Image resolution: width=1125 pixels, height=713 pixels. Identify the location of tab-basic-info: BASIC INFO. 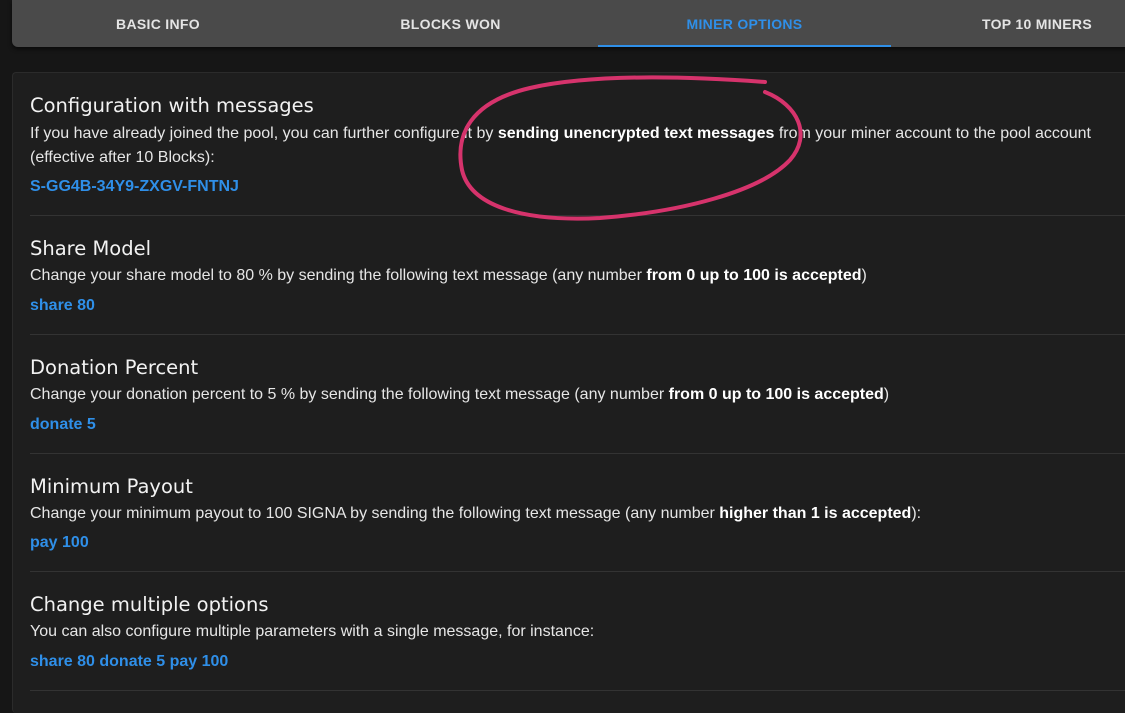
(158, 23).